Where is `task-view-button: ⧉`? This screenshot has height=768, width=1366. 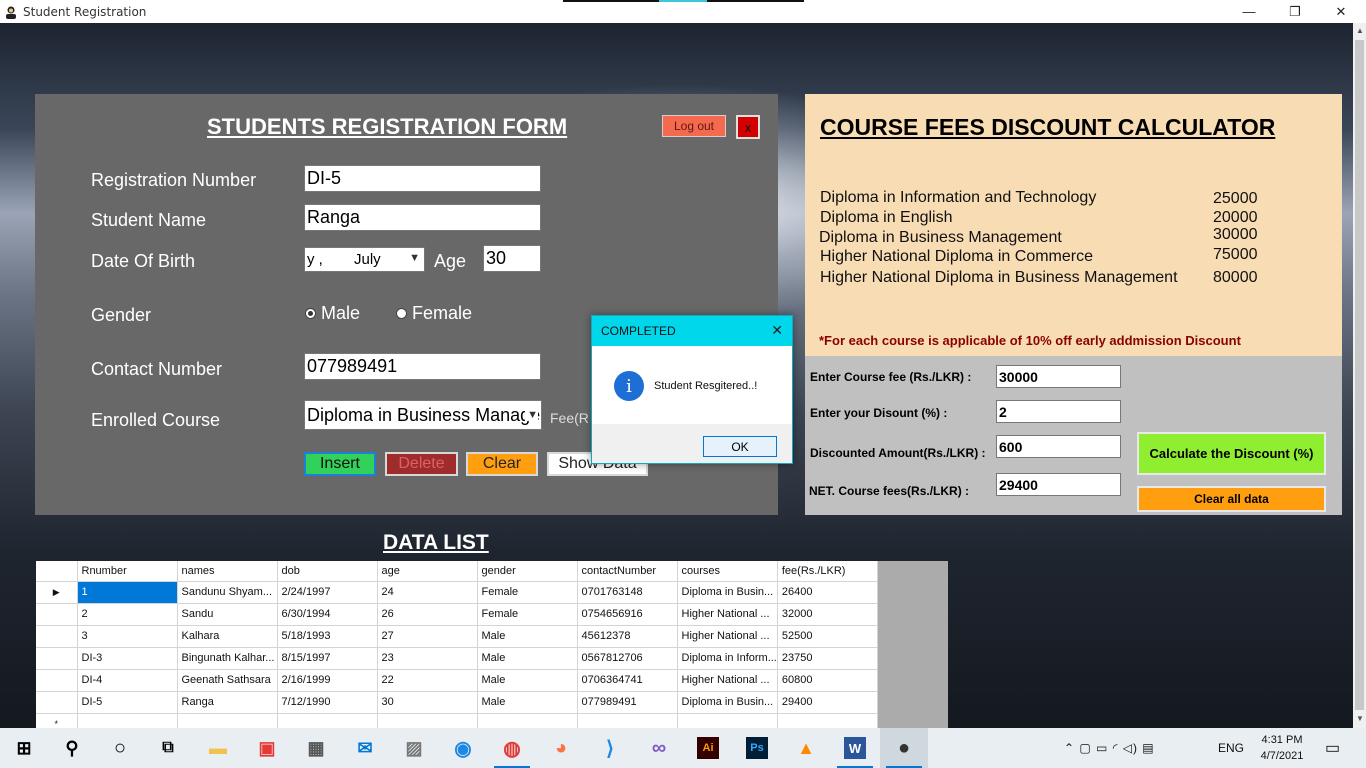
task-view-button: ⧉ is located at coordinates (168, 748).